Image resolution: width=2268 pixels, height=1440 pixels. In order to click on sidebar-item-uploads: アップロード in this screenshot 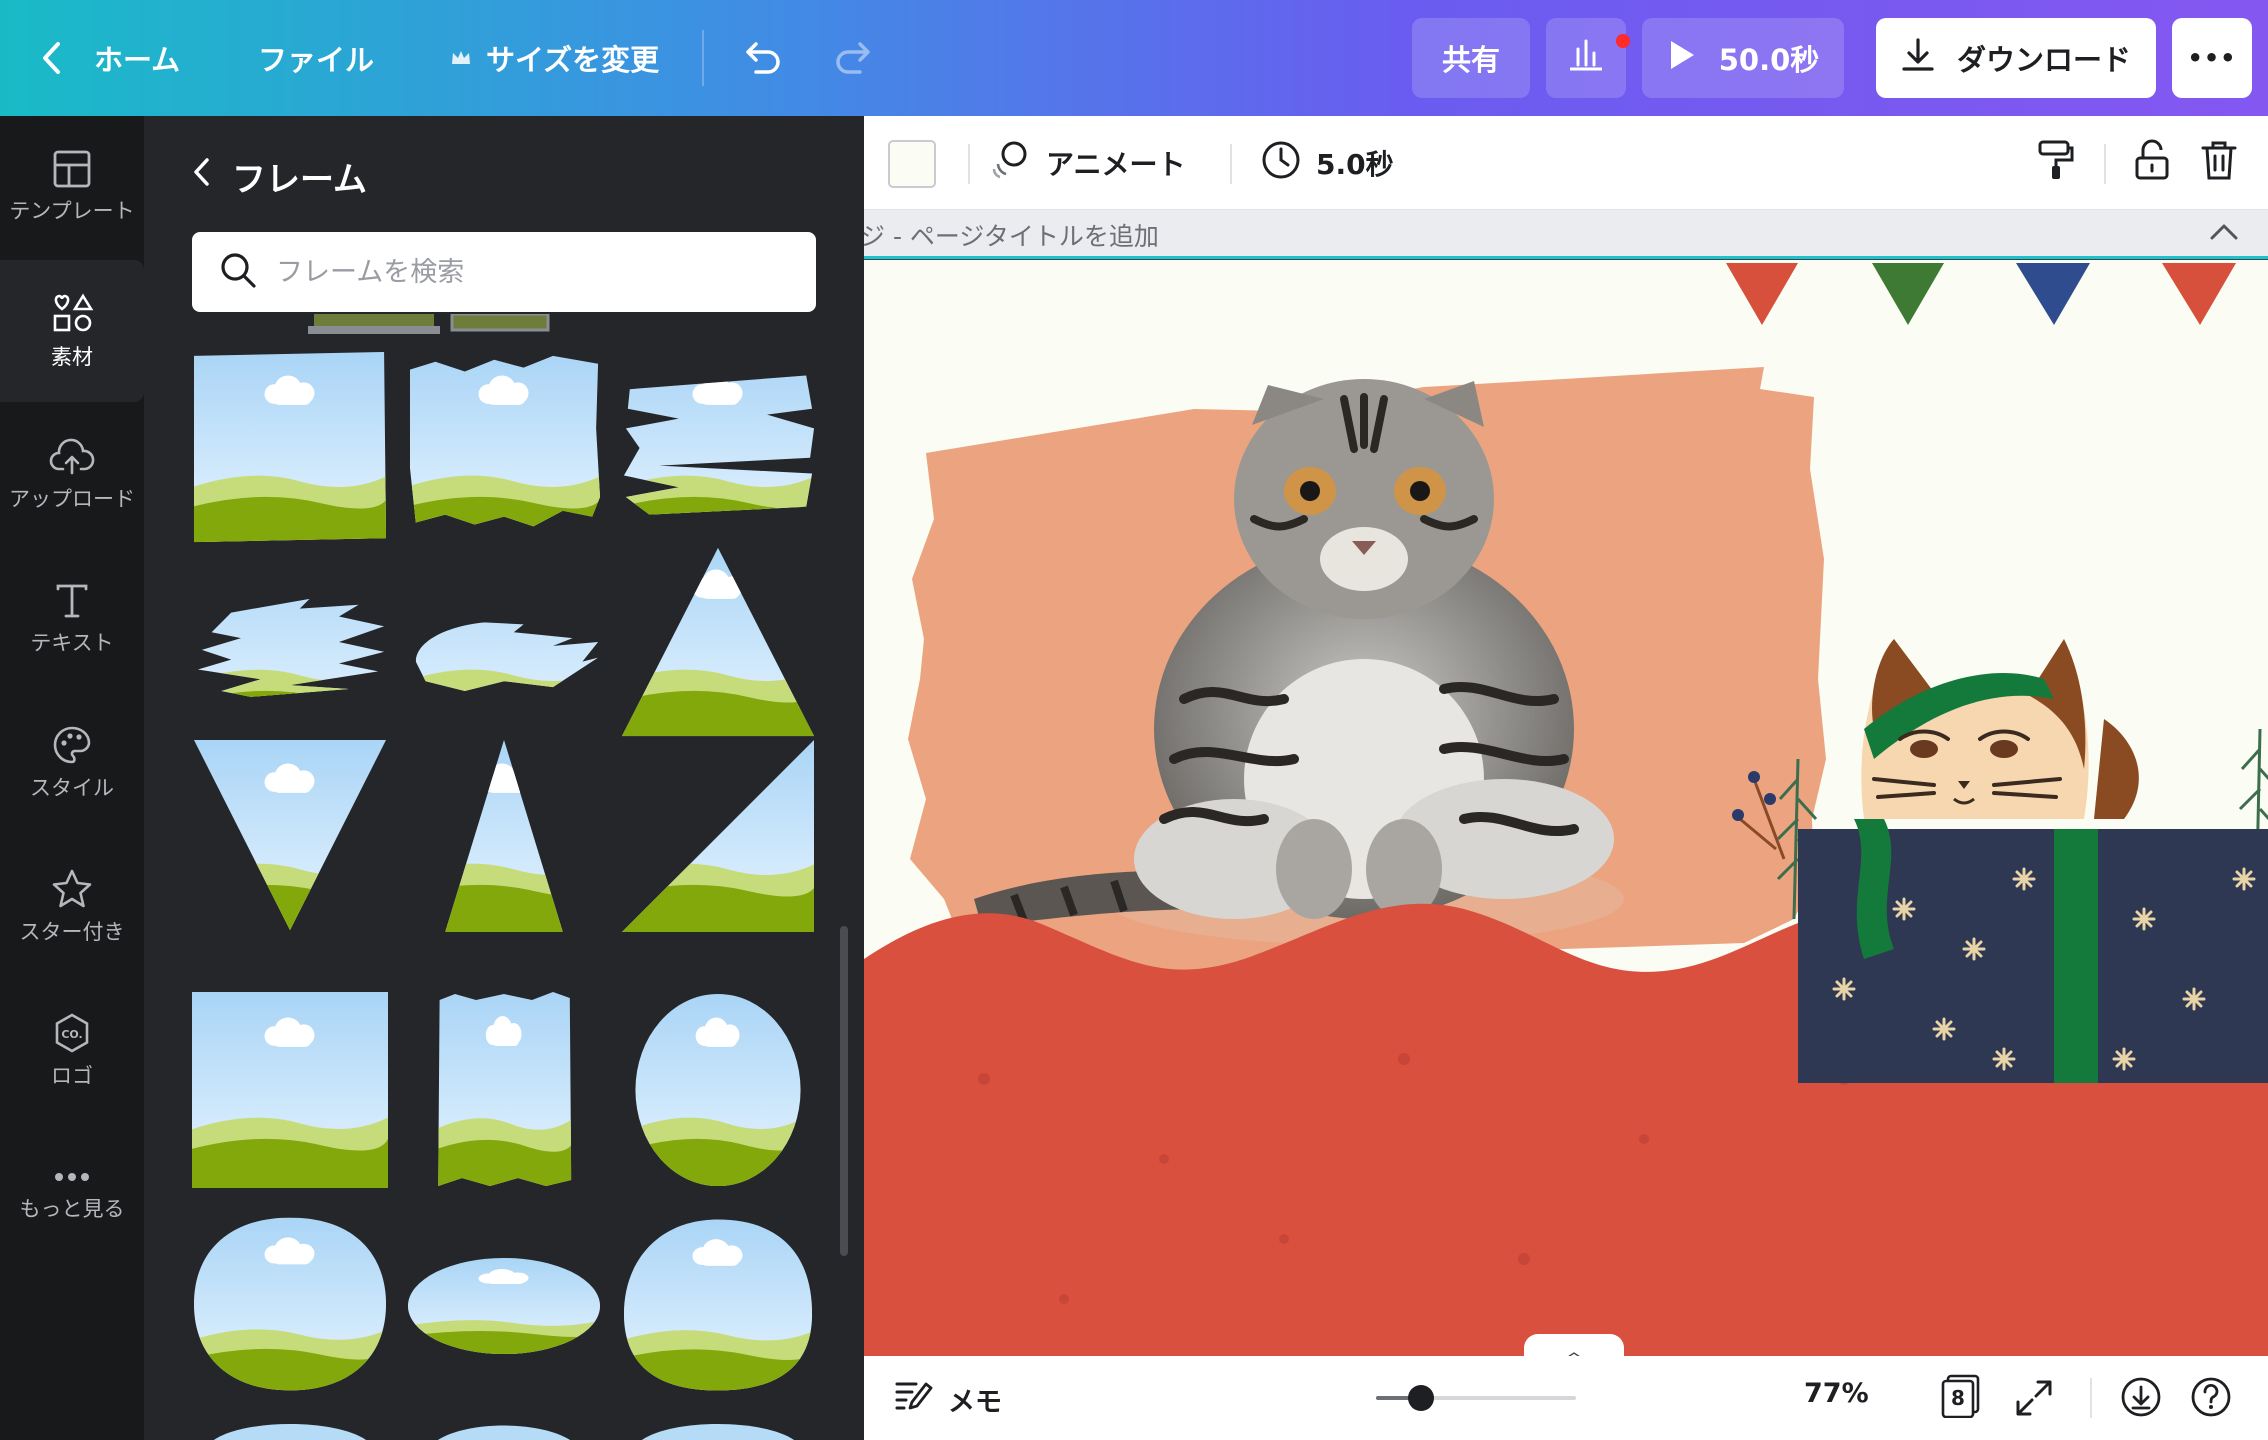, I will do `click(72, 475)`.